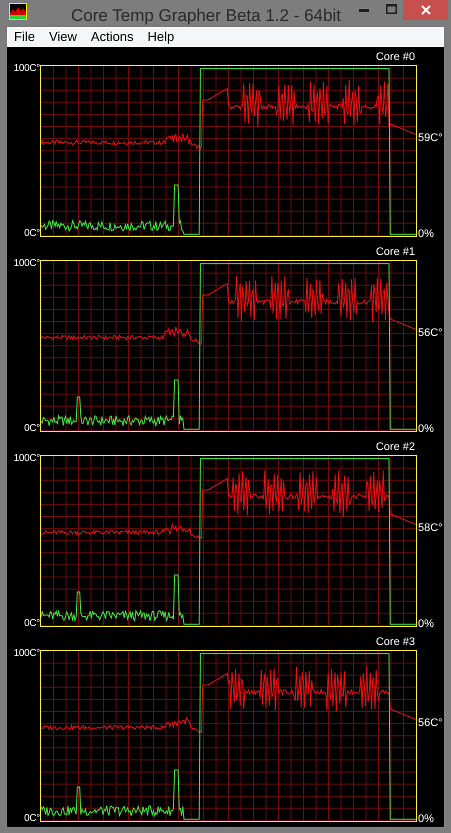 The width and height of the screenshot is (451, 833). What do you see at coordinates (395, 252) in the screenshot?
I see `graph-title: Core #1` at bounding box center [395, 252].